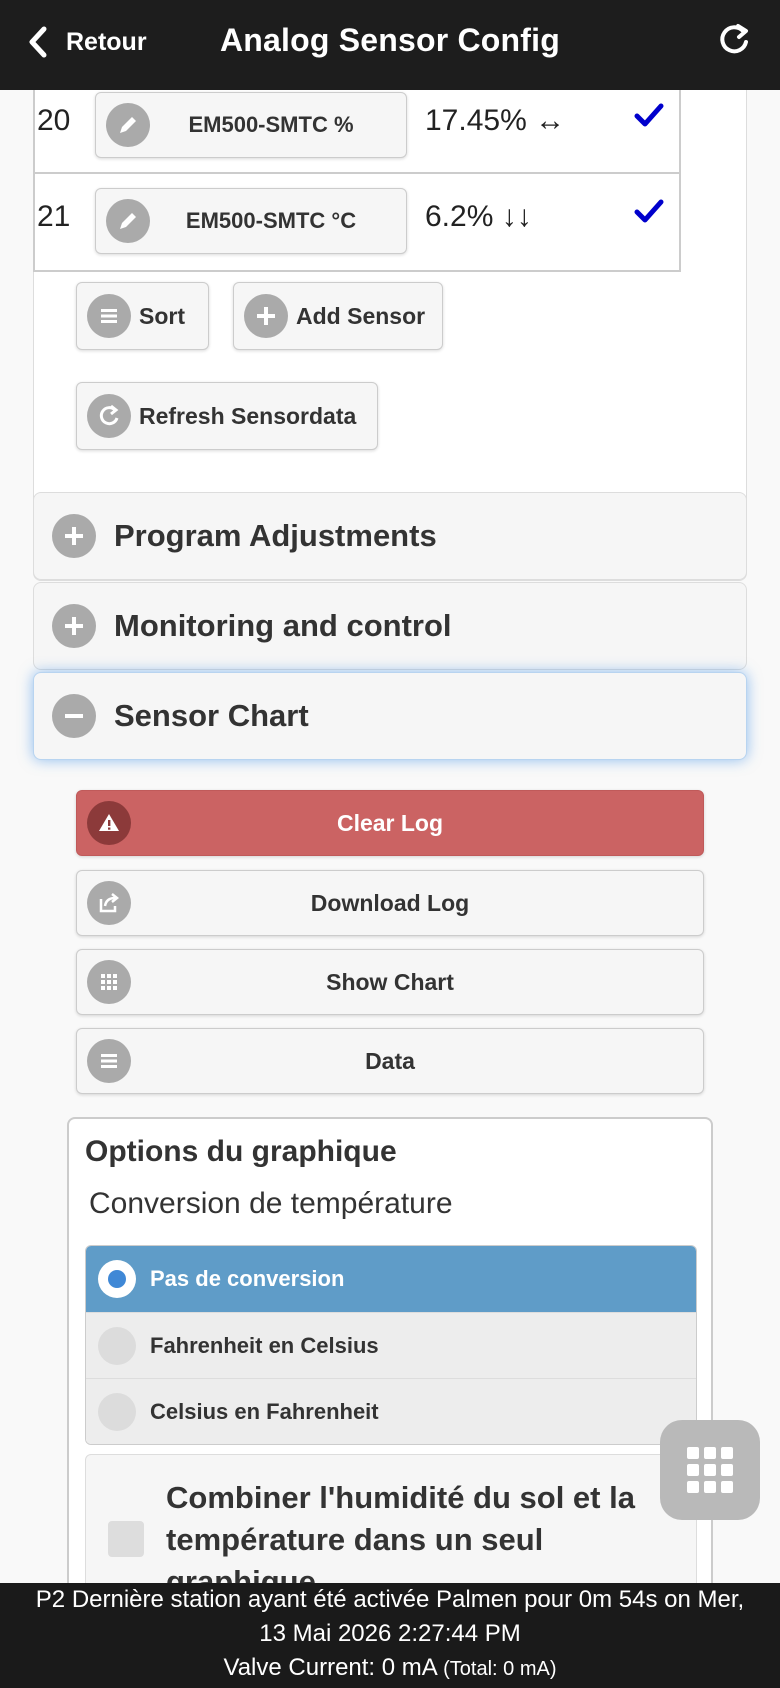  Describe the element at coordinates (330, 1667) in the screenshot. I see `valve-current-value: Valve Current: 0 mA` at that location.